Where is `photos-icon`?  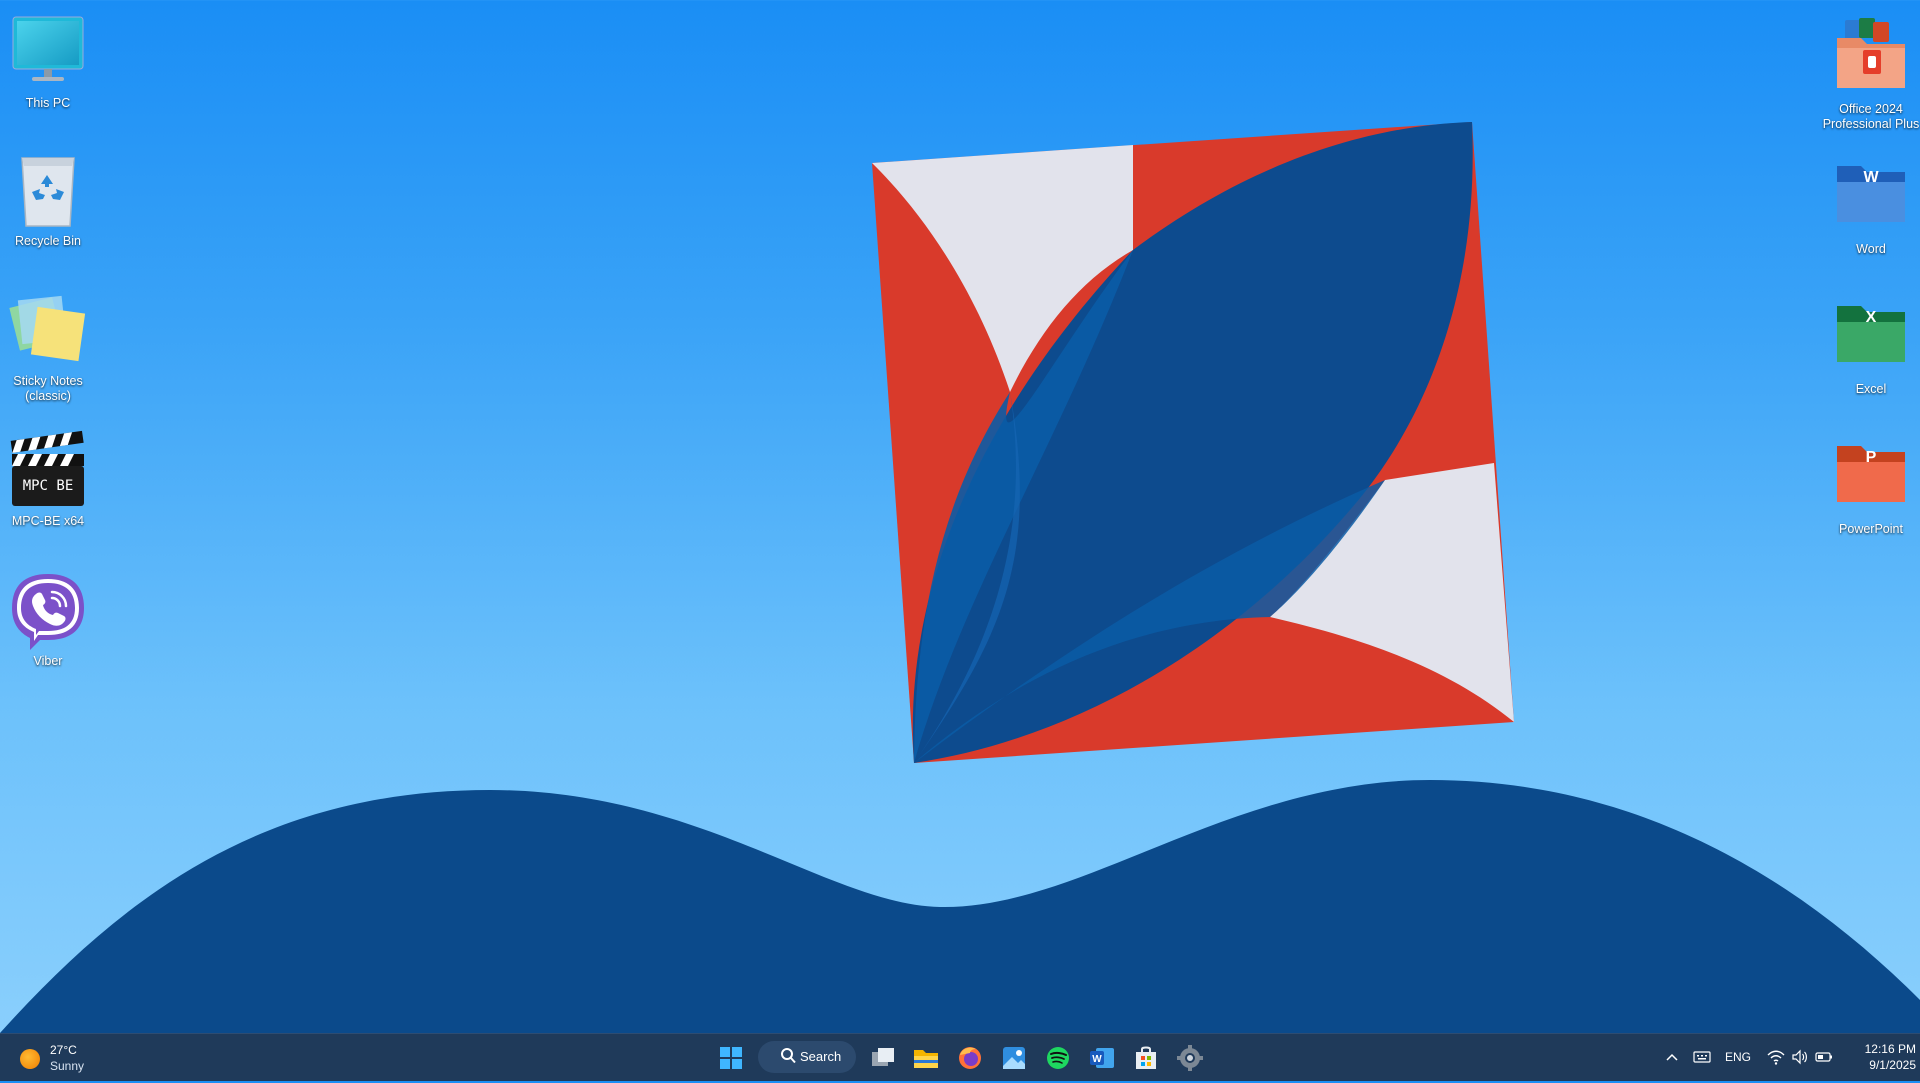 photos-icon is located at coordinates (1014, 1058).